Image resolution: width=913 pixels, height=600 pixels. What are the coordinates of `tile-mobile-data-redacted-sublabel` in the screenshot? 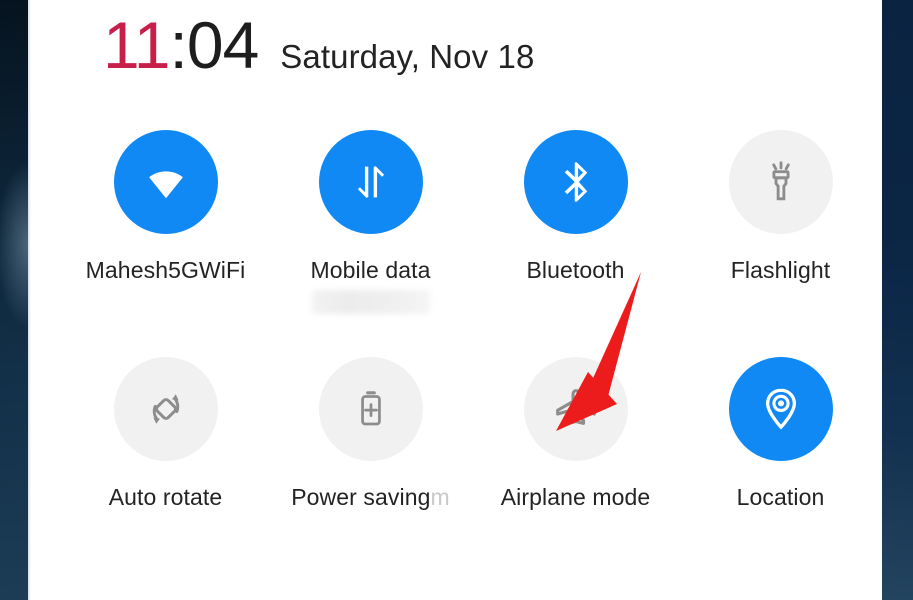 It's located at (370, 302).